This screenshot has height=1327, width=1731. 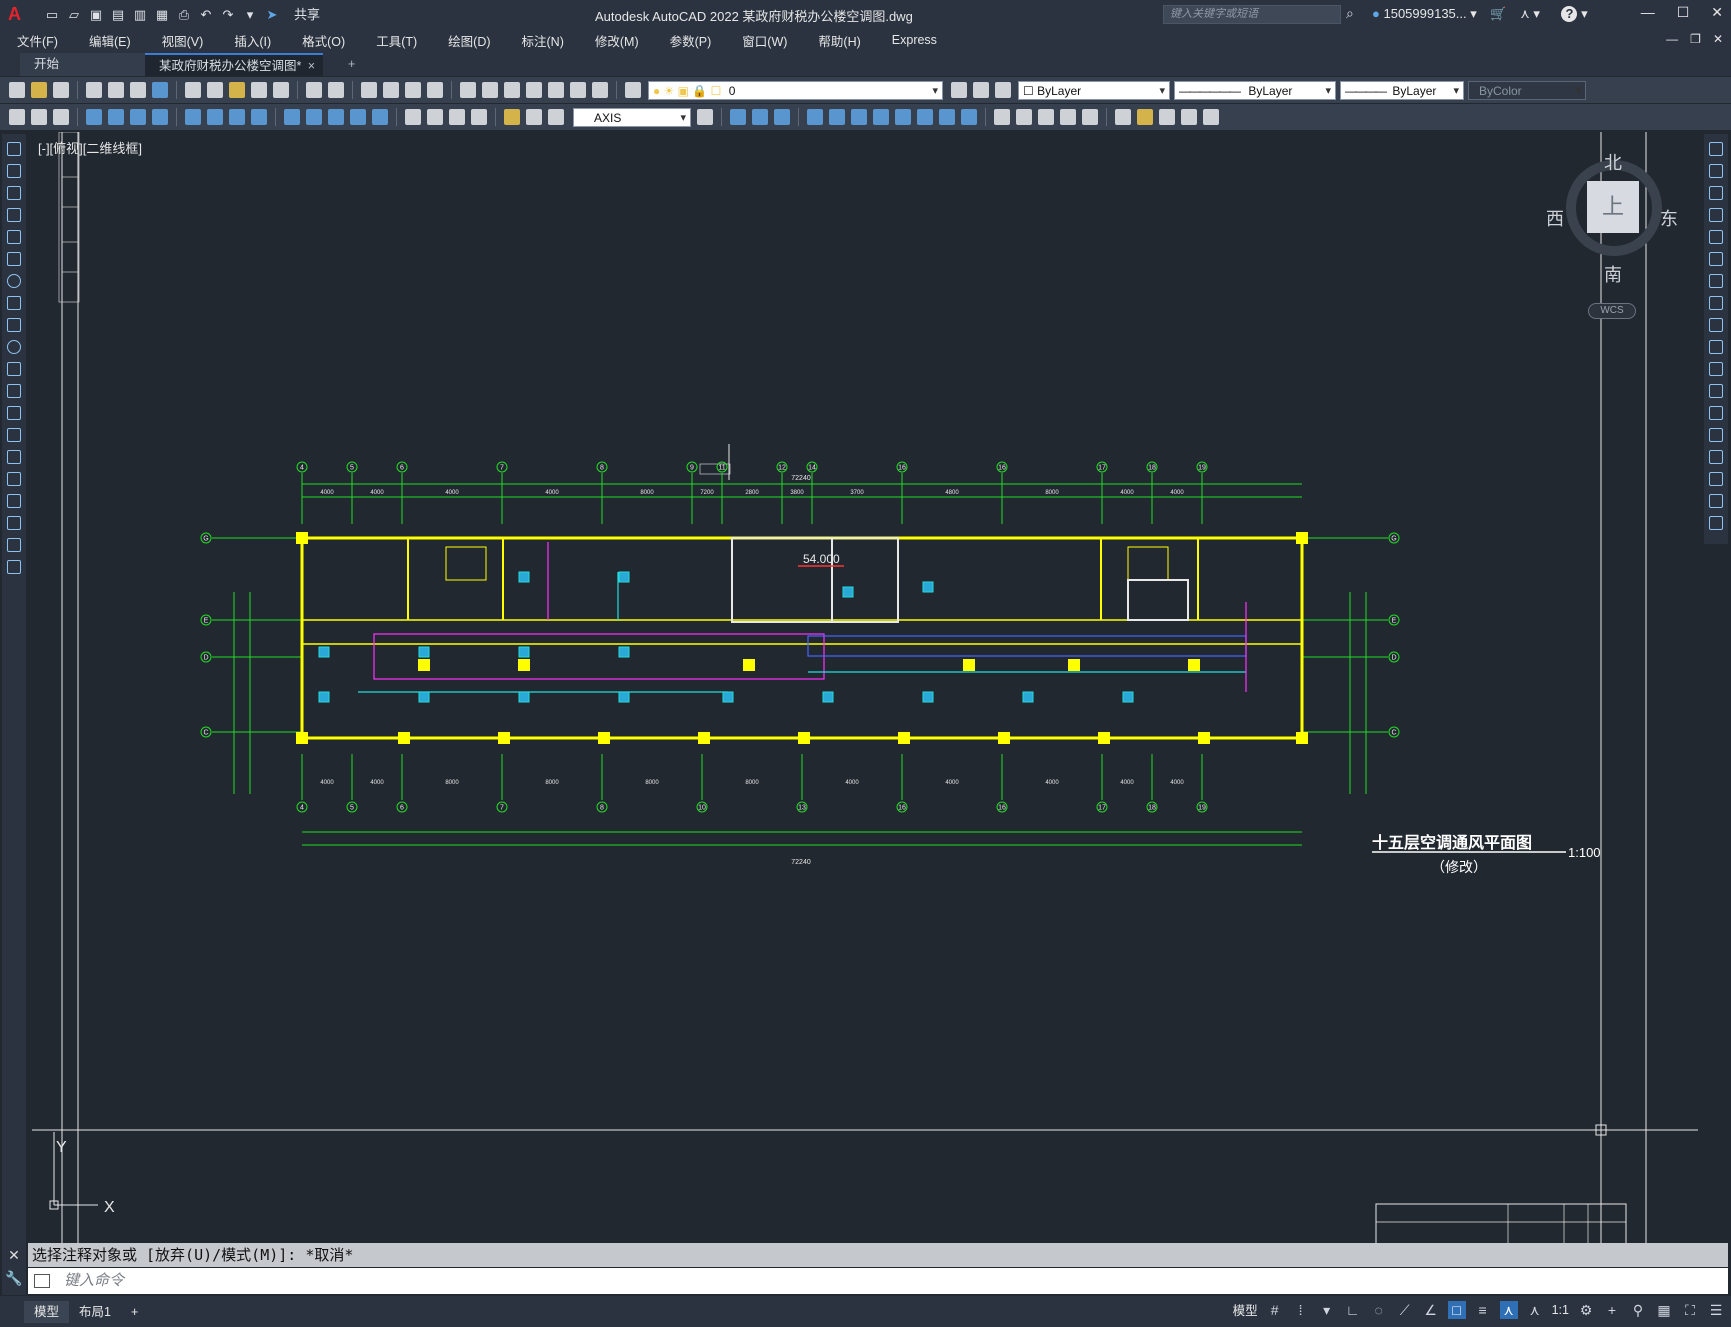 I want to click on polyline-icon, so click(x=14, y=193).